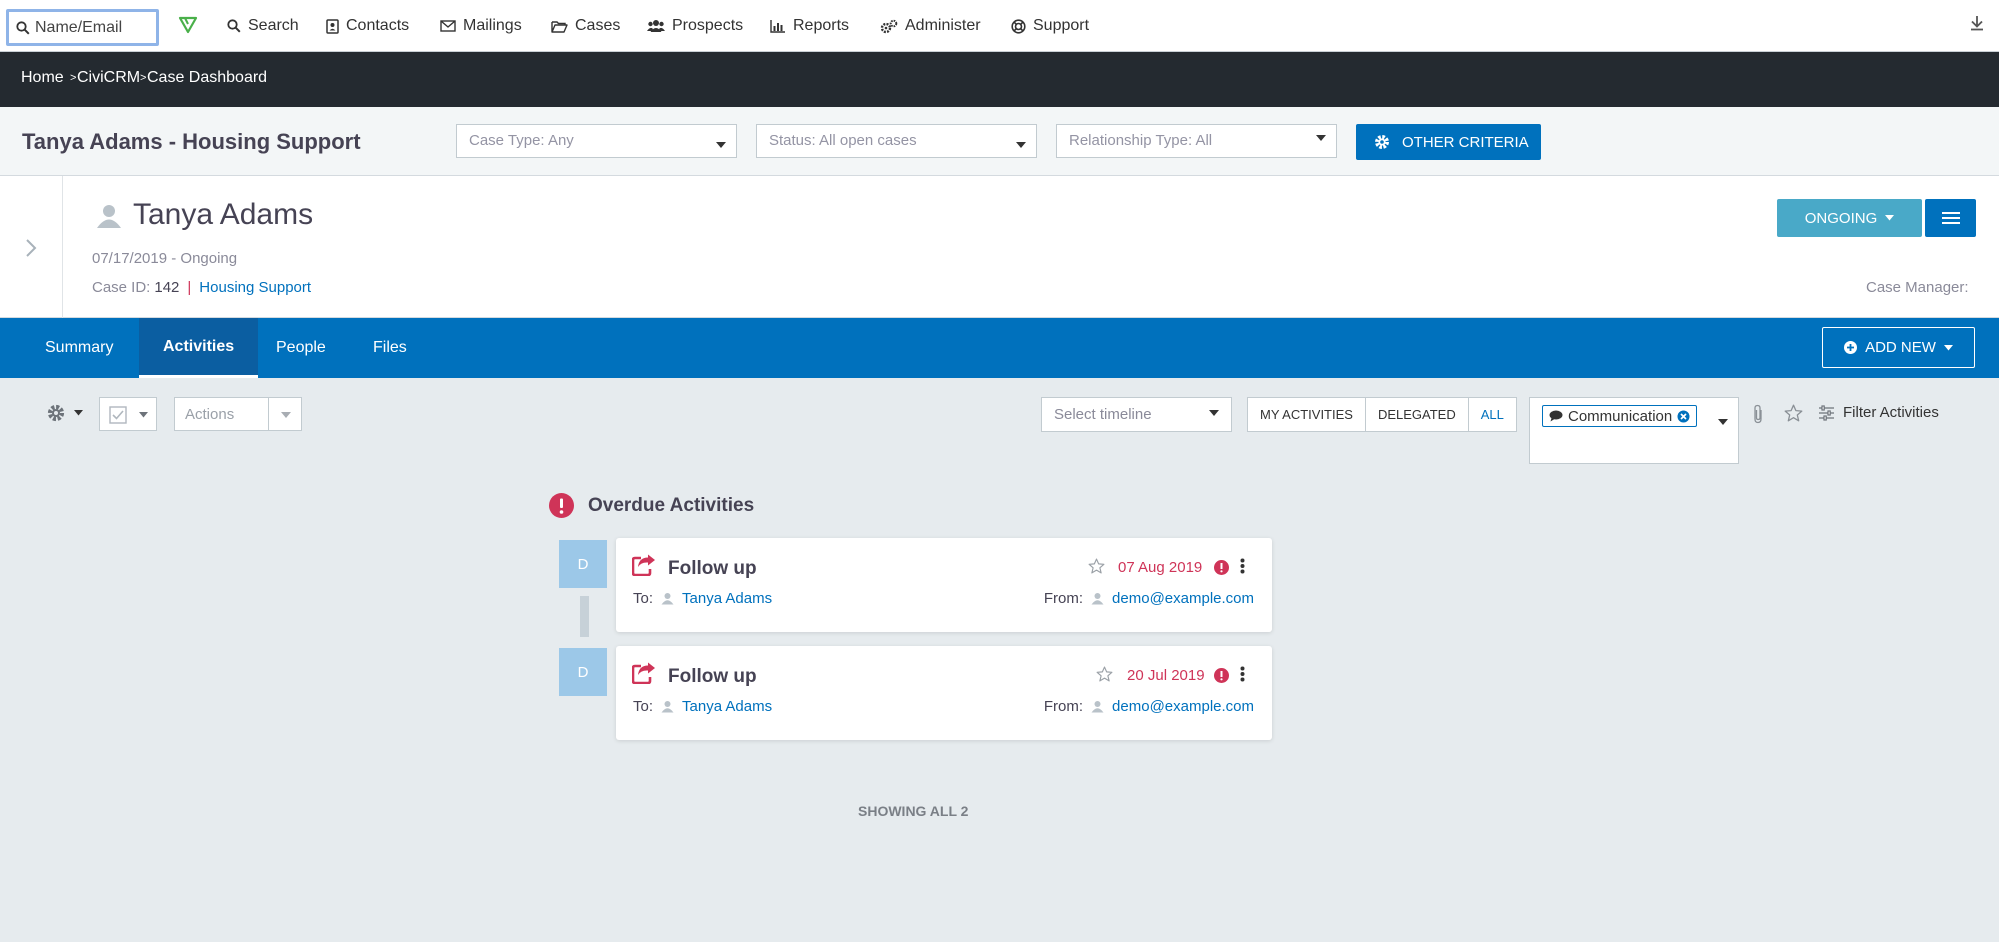  I want to click on case-id-label: Case ID:, so click(121, 287).